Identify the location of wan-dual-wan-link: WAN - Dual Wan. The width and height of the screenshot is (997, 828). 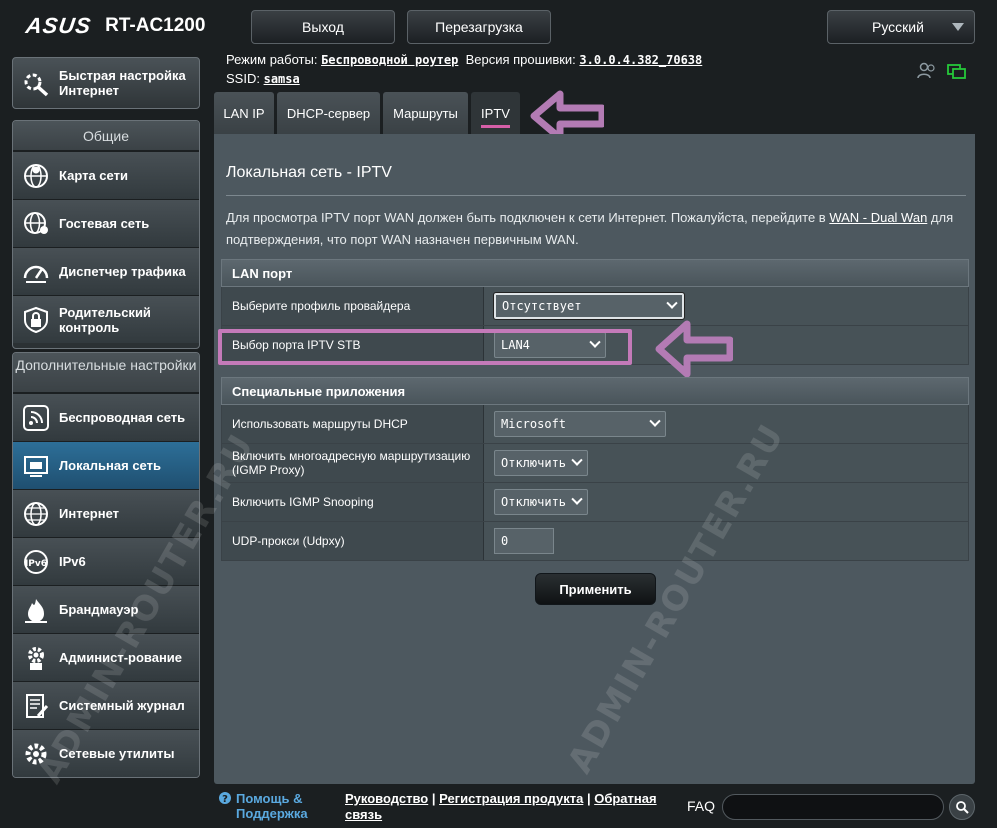
(878, 217).